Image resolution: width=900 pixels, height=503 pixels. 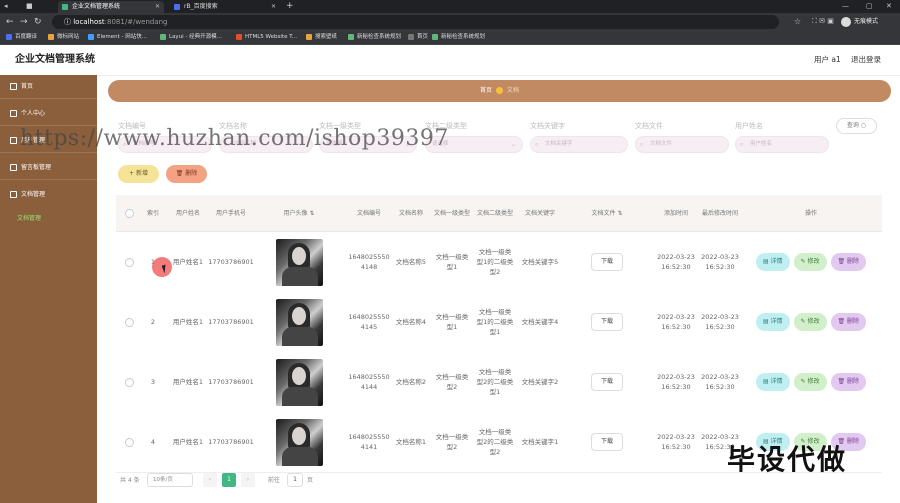 I want to click on column-header-type1: 文档一级类型, so click(x=452, y=213).